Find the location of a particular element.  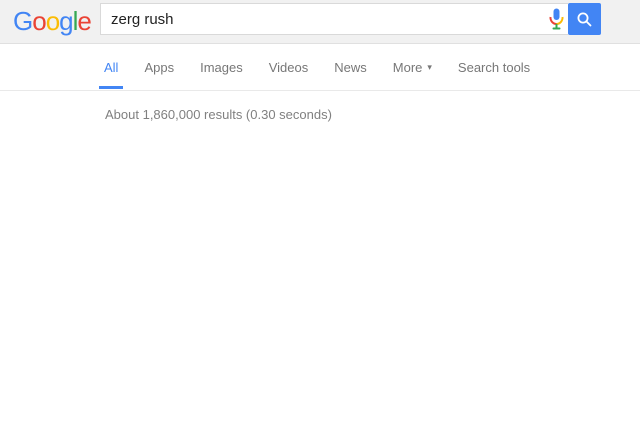

search-input is located at coordinates (334, 19).